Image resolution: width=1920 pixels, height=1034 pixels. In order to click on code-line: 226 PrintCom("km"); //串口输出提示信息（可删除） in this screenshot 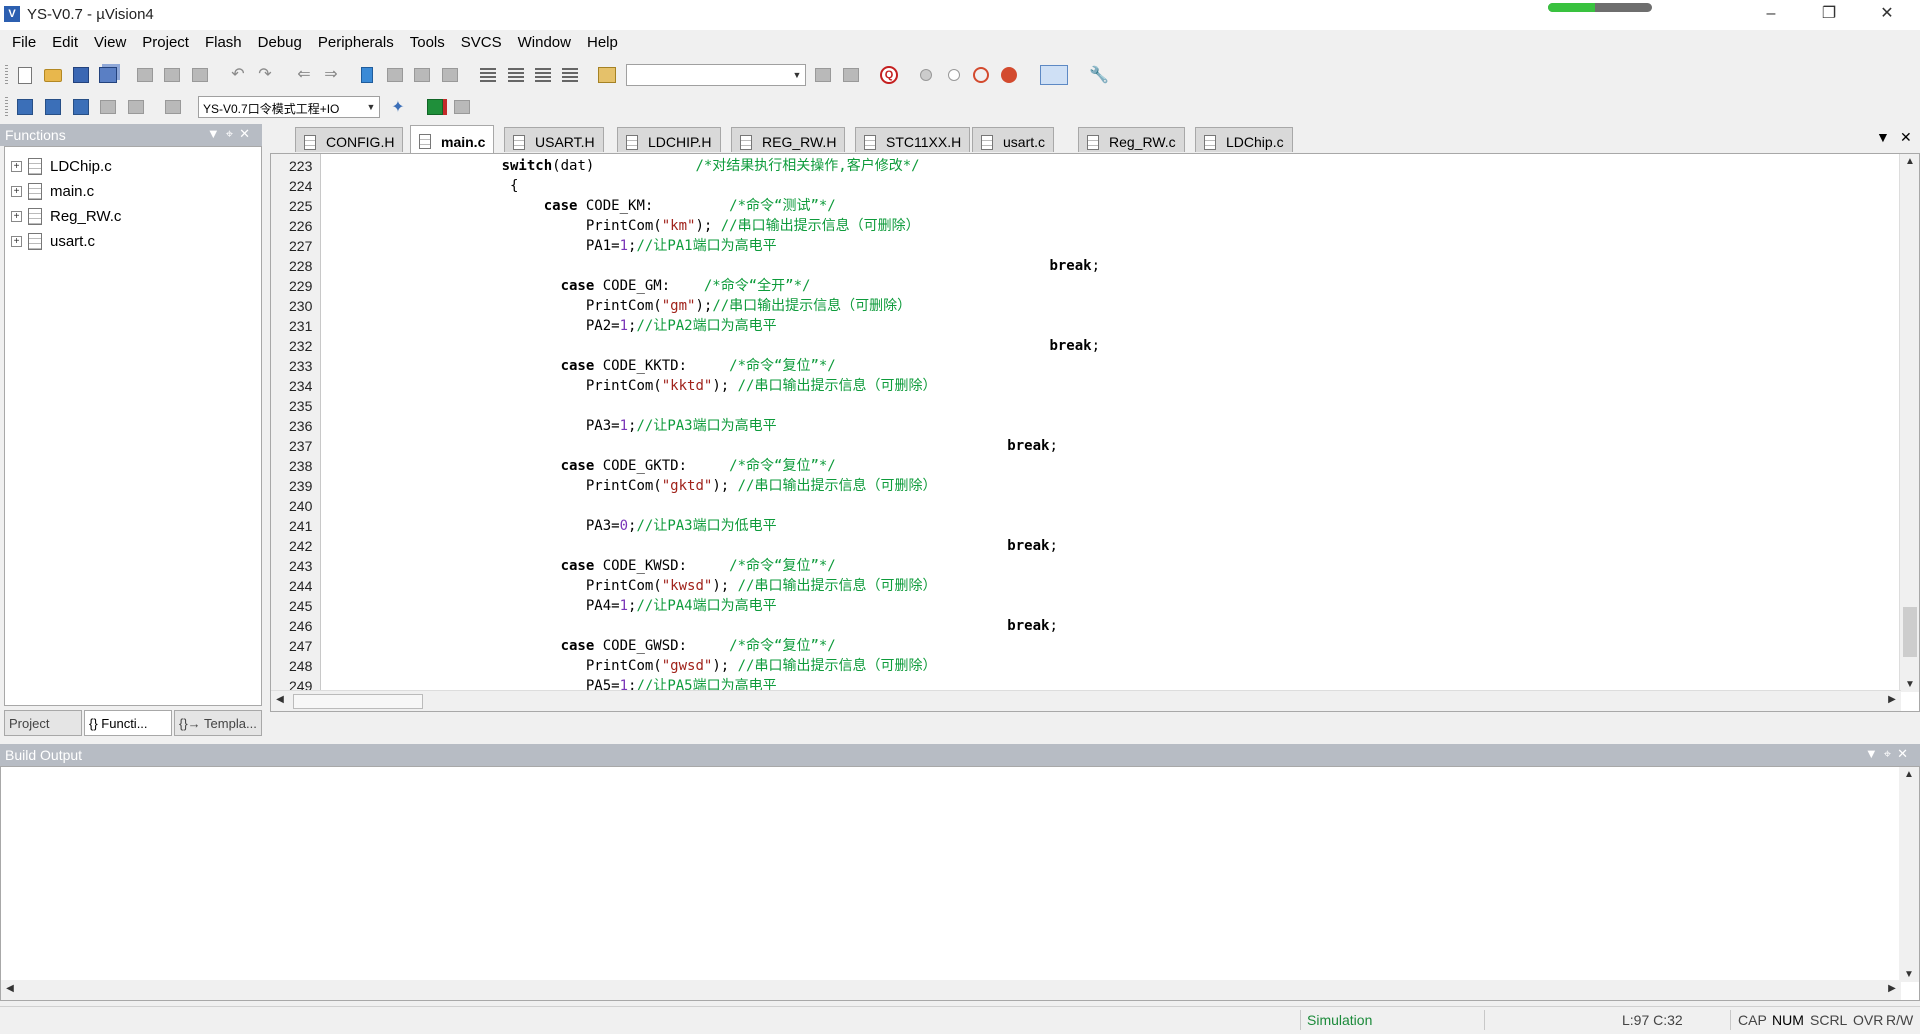, I will do `click(1086, 226)`.